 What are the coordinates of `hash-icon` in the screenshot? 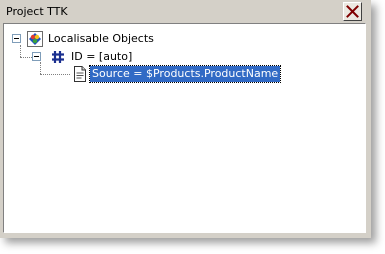 It's located at (58, 57).